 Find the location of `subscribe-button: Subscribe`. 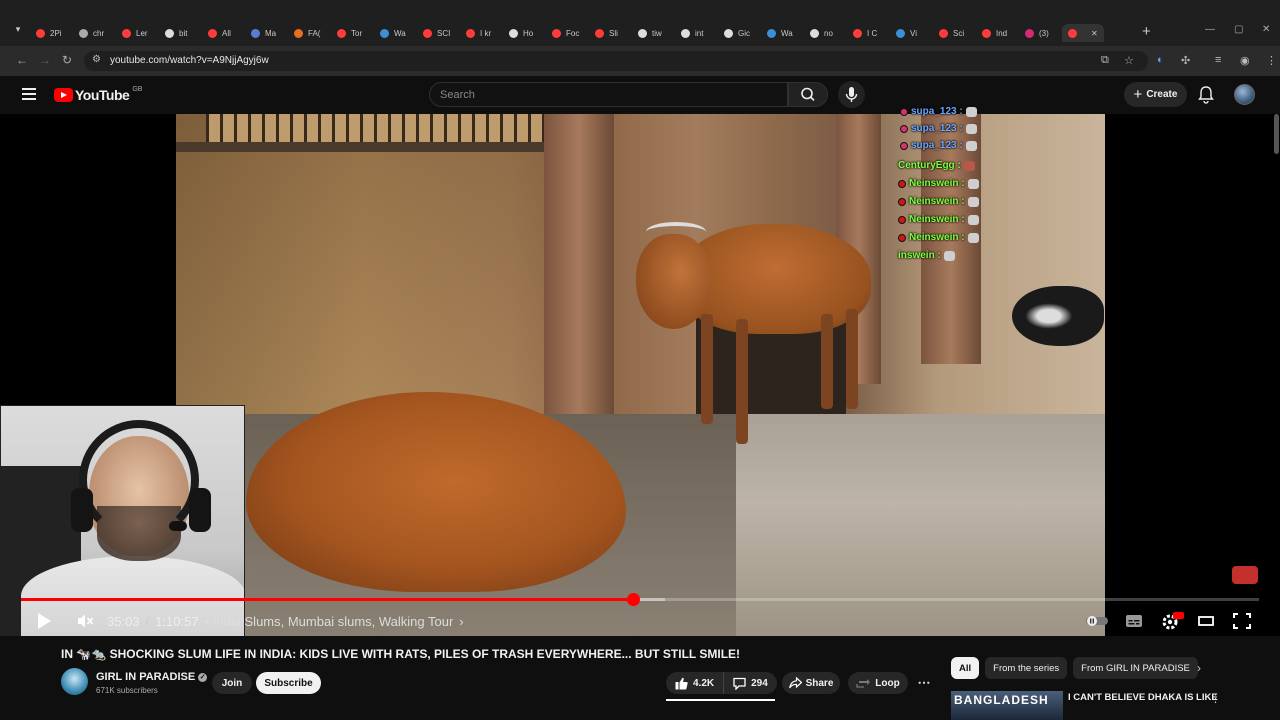

subscribe-button: Subscribe is located at coordinates (288, 683).